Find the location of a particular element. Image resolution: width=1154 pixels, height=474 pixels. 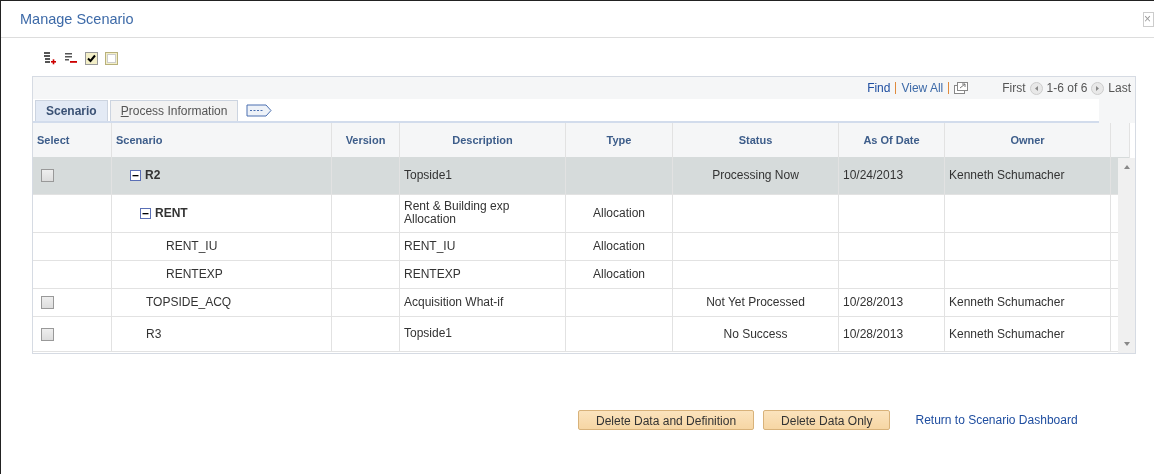

collapse-all-icon is located at coordinates (71, 58).